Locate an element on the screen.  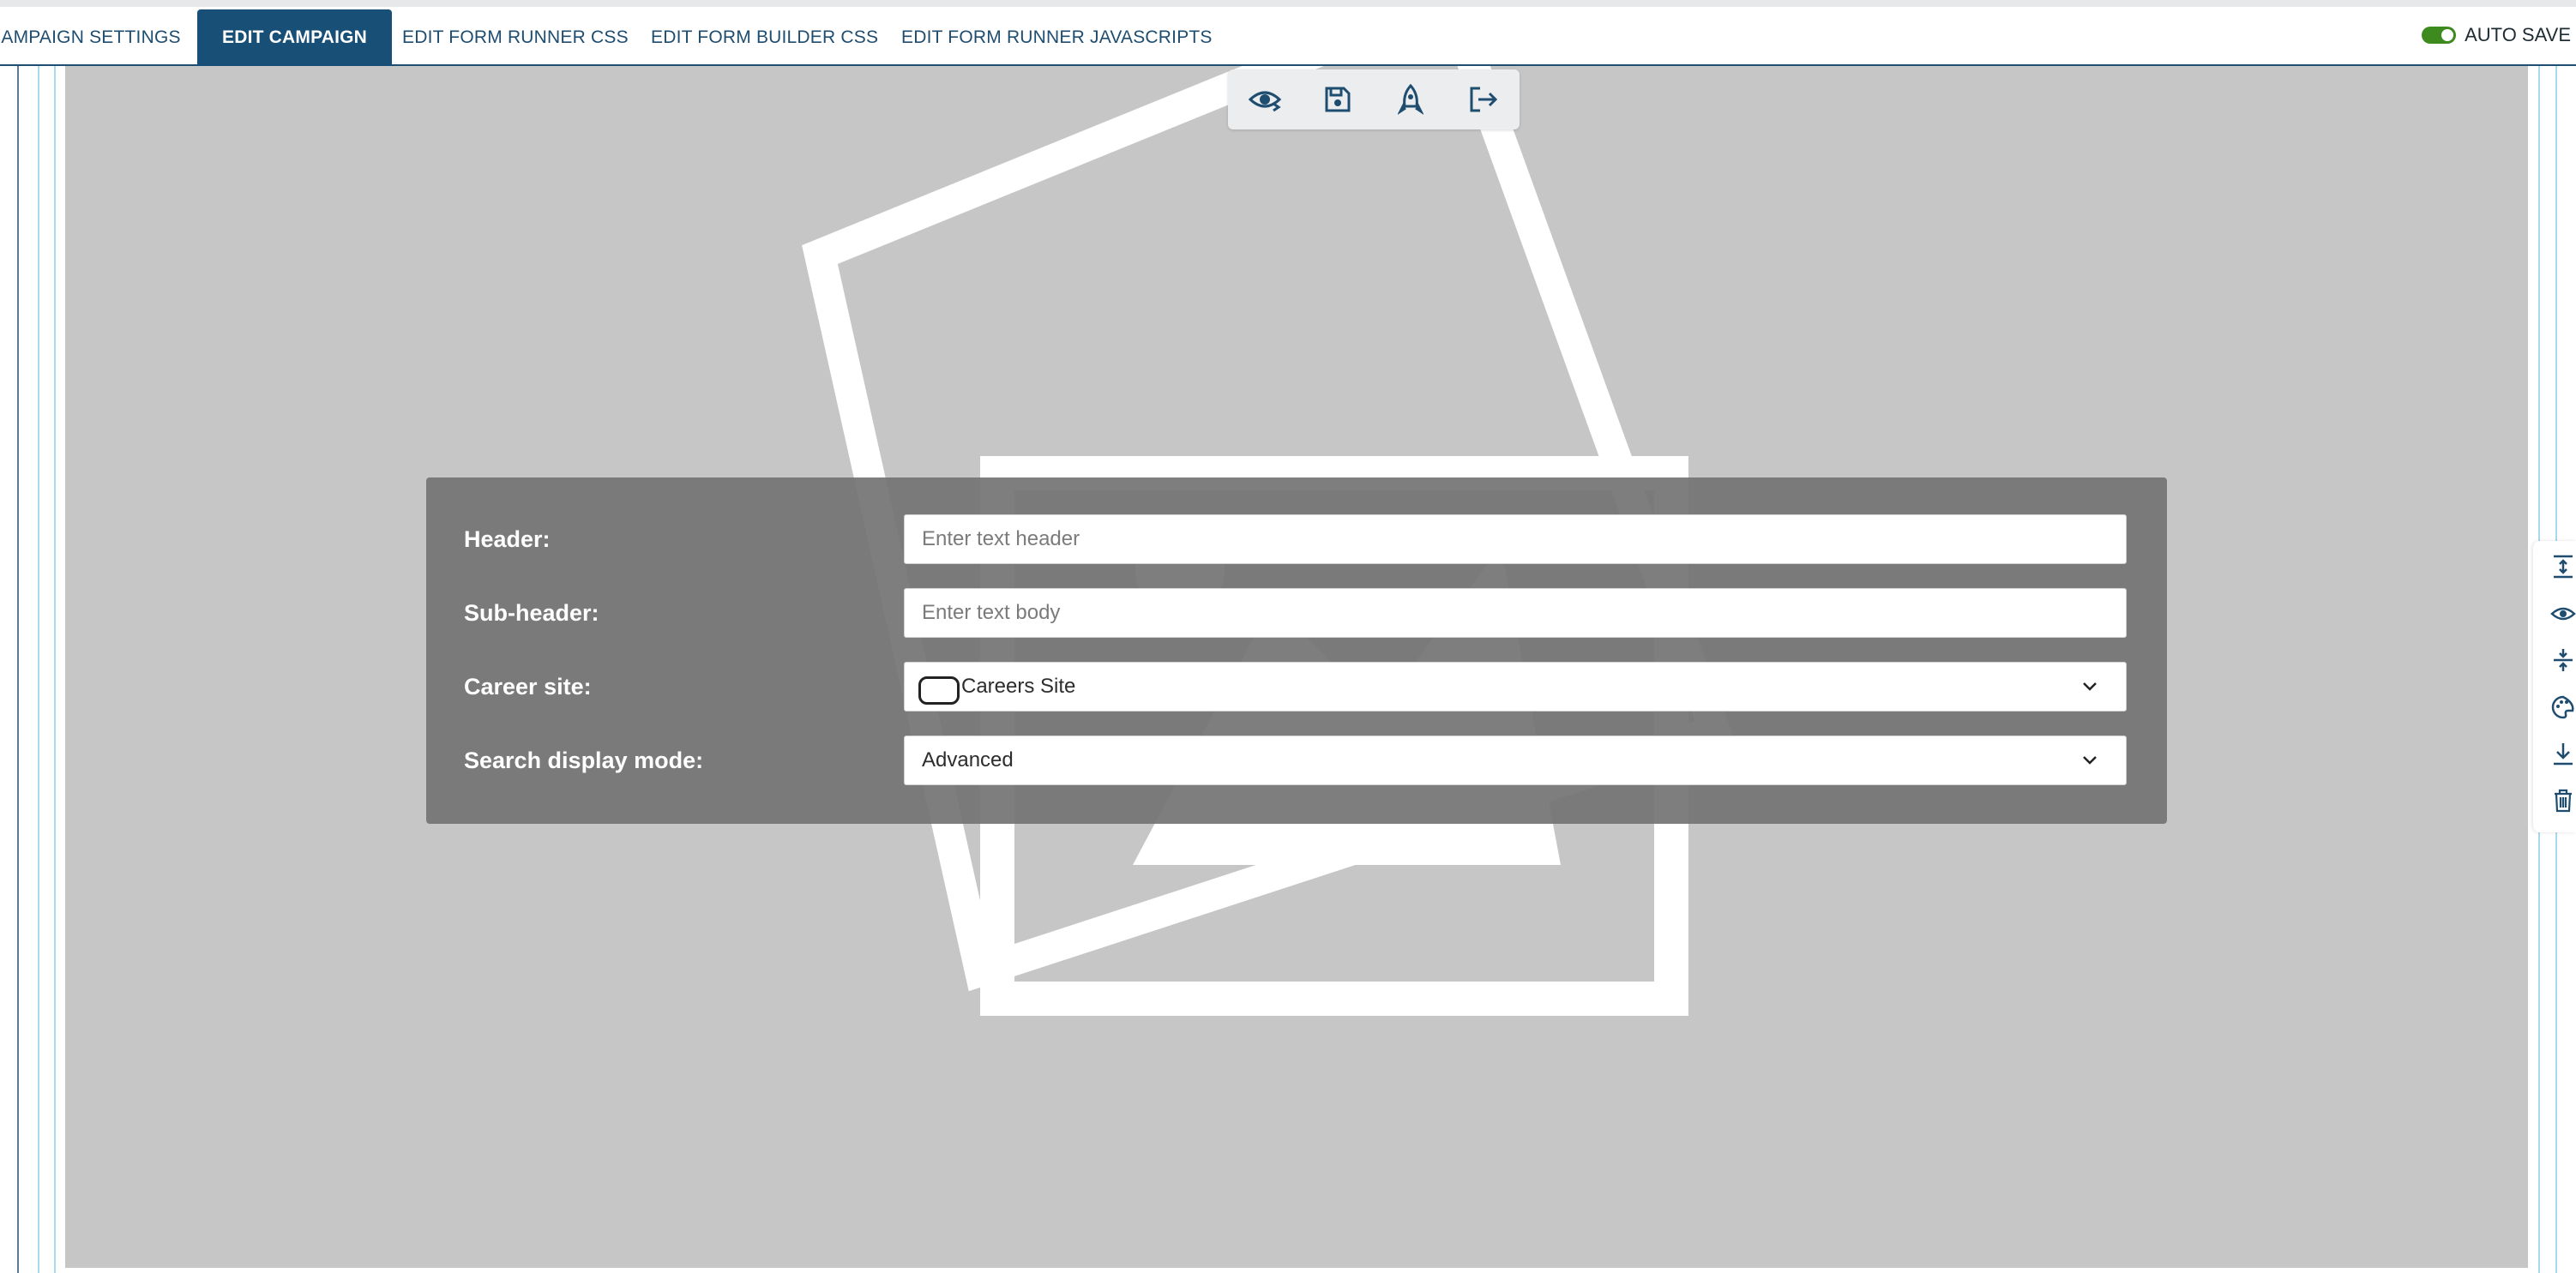
search-display-mode-row: Search display mode: Advanced is located at coordinates (1296, 761).